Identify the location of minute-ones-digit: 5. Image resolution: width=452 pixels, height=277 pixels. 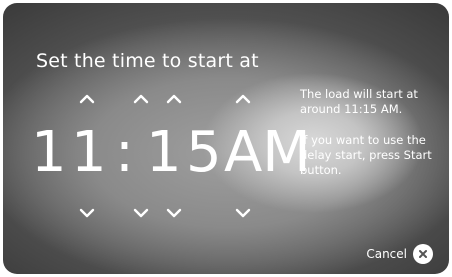
(204, 152).